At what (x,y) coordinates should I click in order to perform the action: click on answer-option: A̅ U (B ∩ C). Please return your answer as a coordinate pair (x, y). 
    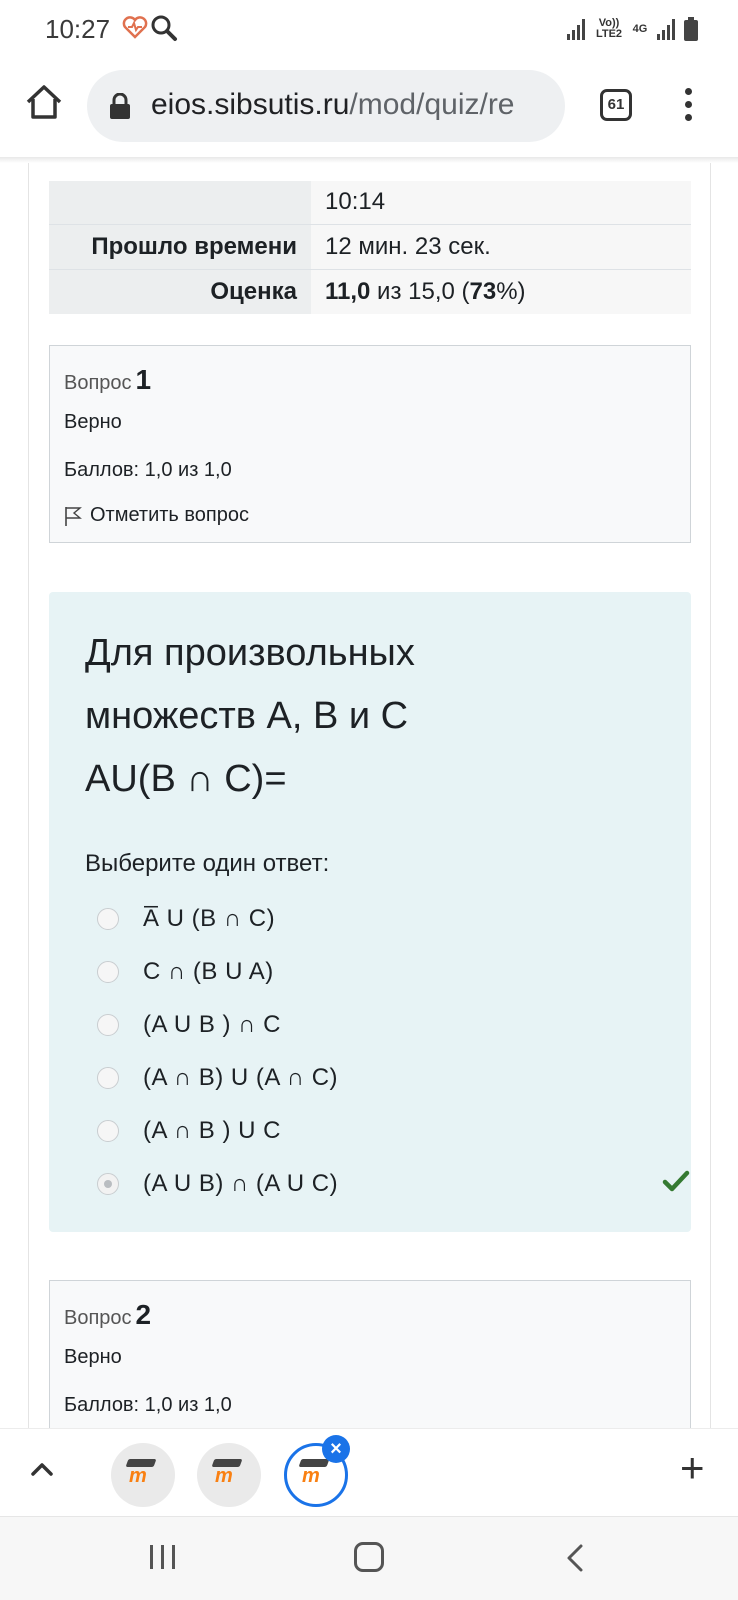
    Looking at the image, I should click on (377, 918).